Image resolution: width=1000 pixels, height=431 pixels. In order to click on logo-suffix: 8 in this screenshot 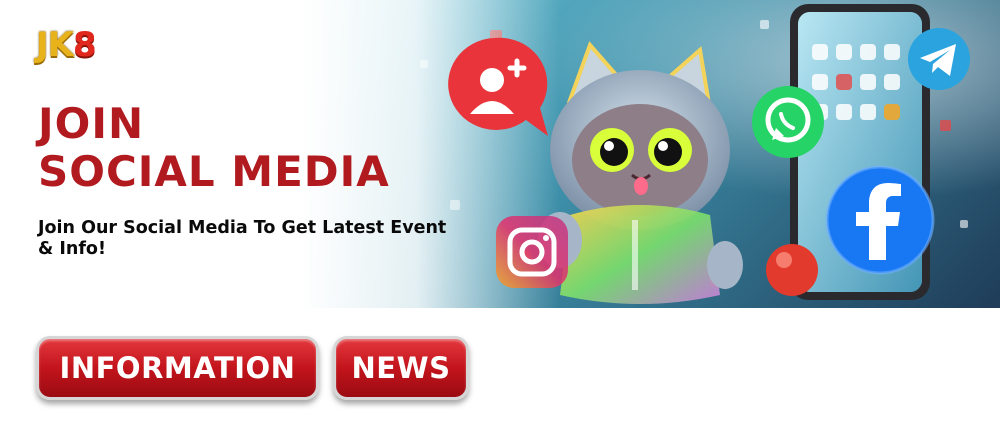, I will do `click(85, 45)`.